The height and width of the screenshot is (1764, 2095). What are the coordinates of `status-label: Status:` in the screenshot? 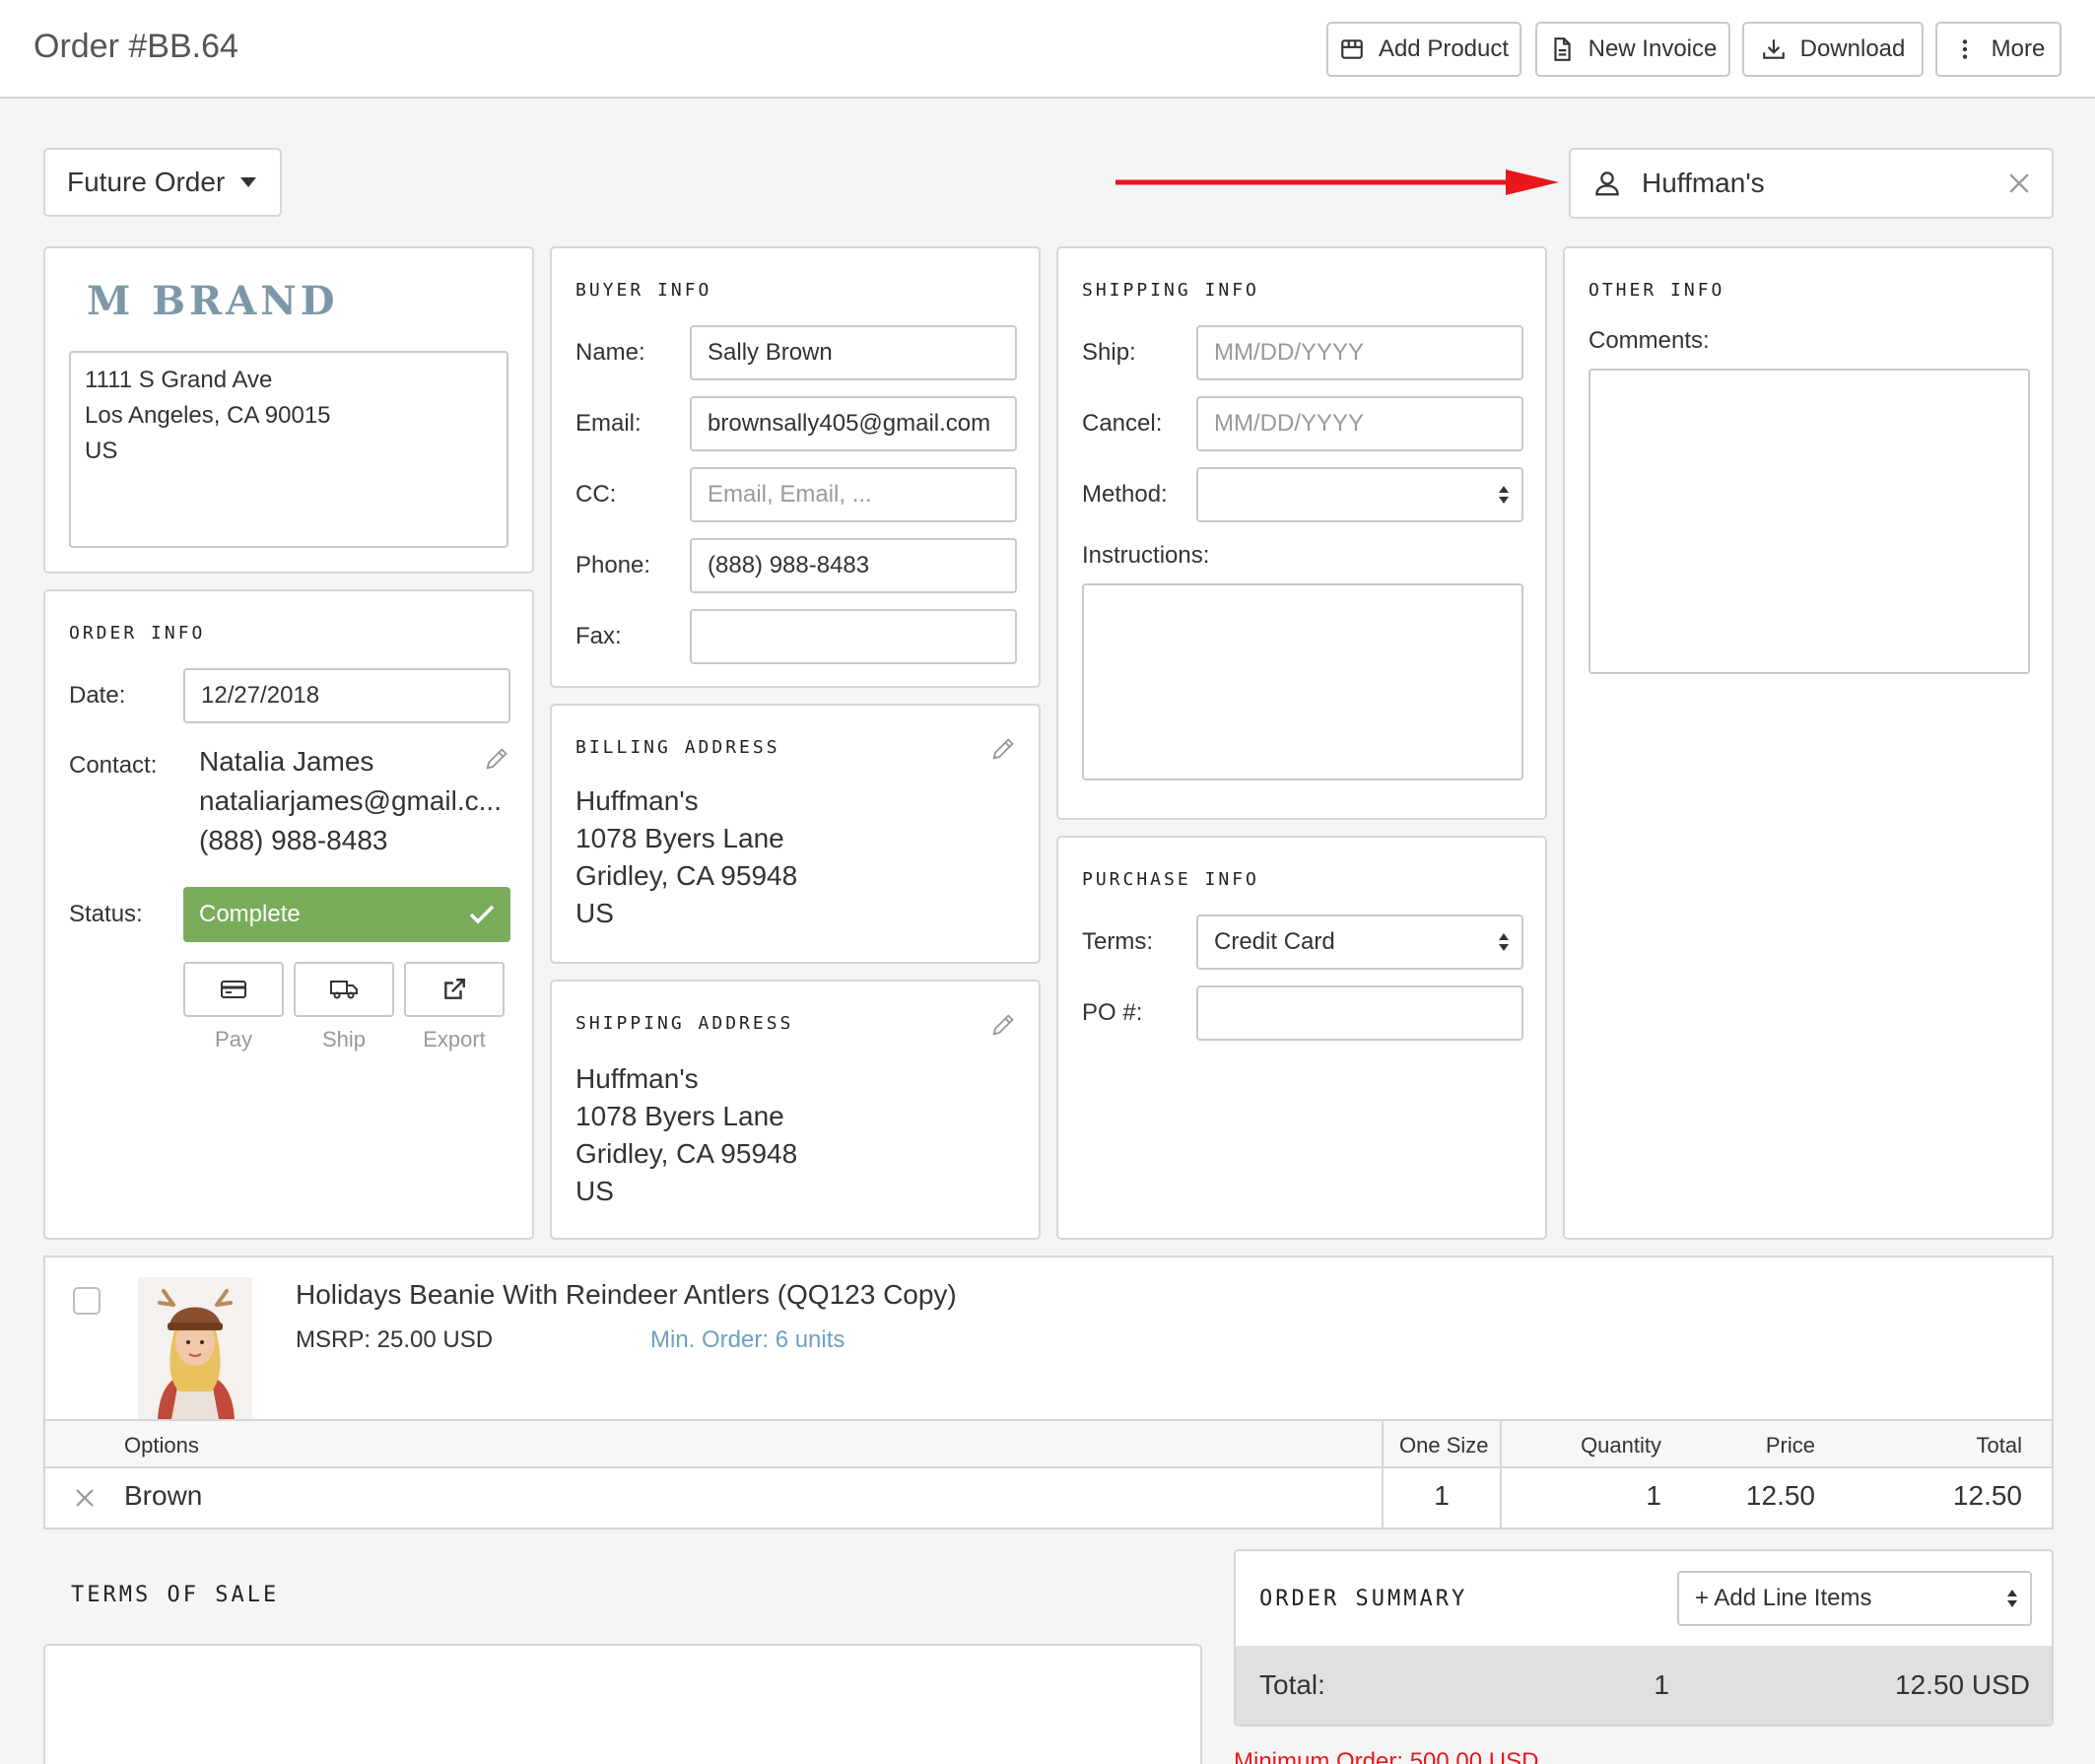 It's located at (106, 914).